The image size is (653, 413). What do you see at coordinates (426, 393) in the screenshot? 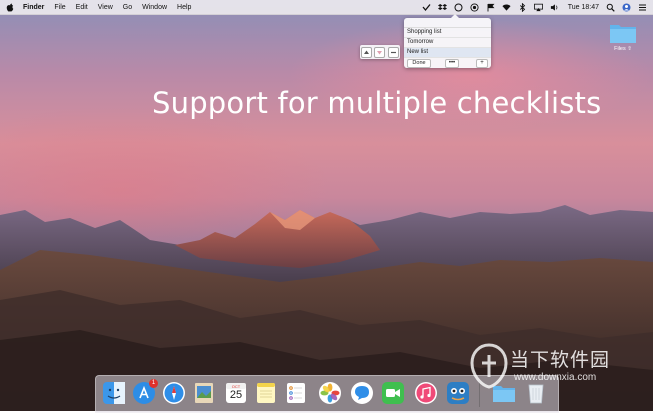
I see `dock-itunes-icon` at bounding box center [426, 393].